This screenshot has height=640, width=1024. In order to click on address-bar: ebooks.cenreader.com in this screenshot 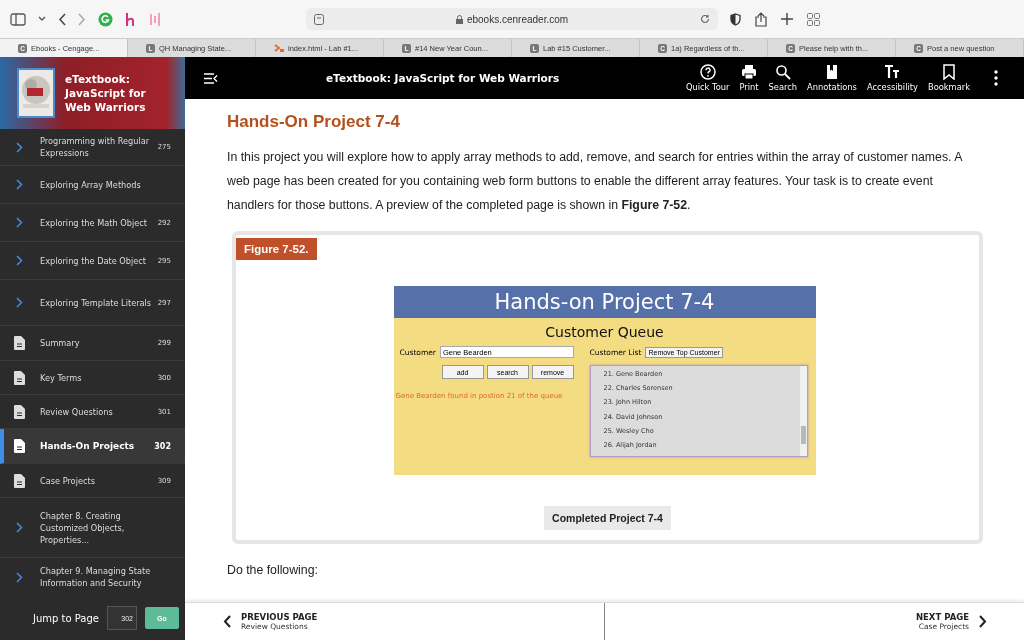, I will do `click(512, 19)`.